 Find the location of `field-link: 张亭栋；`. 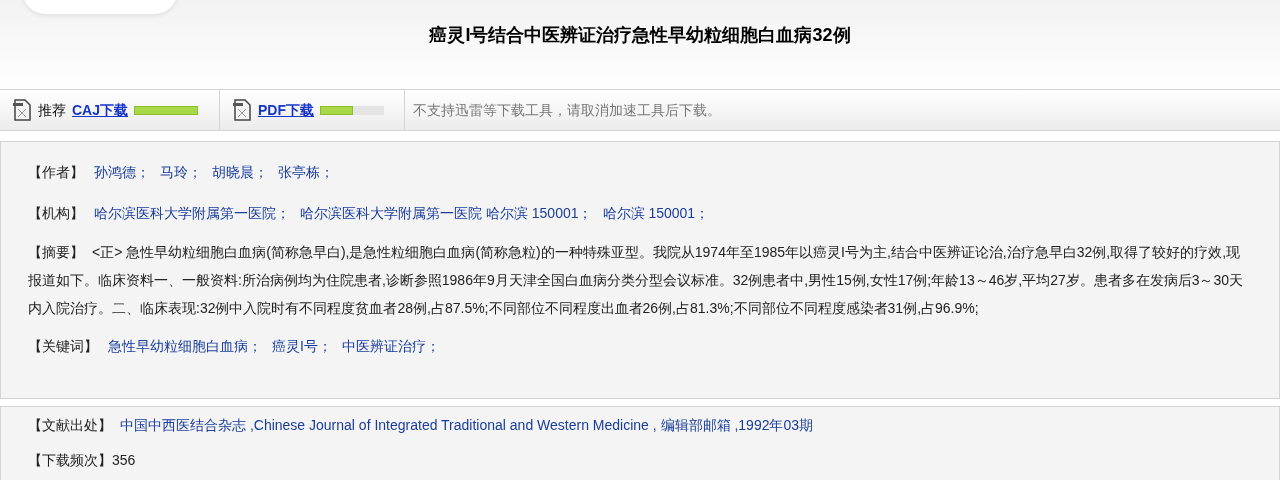

field-link: 张亭栋； is located at coordinates (306, 172).